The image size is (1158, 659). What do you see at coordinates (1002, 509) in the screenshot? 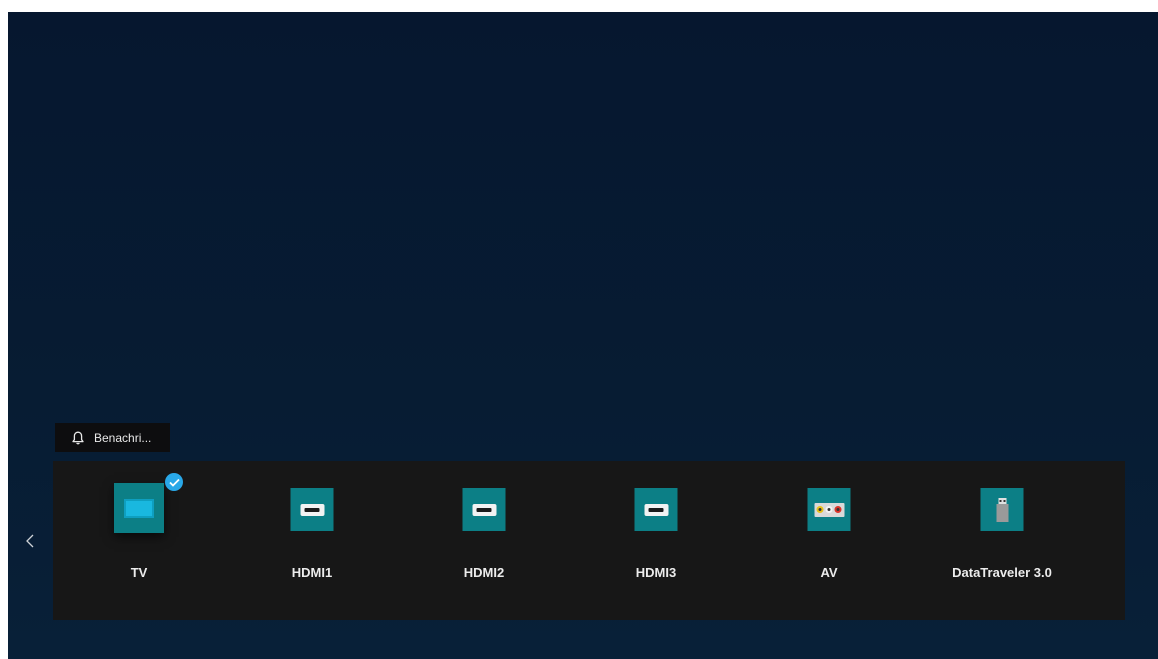
I see `usb-icon` at bounding box center [1002, 509].